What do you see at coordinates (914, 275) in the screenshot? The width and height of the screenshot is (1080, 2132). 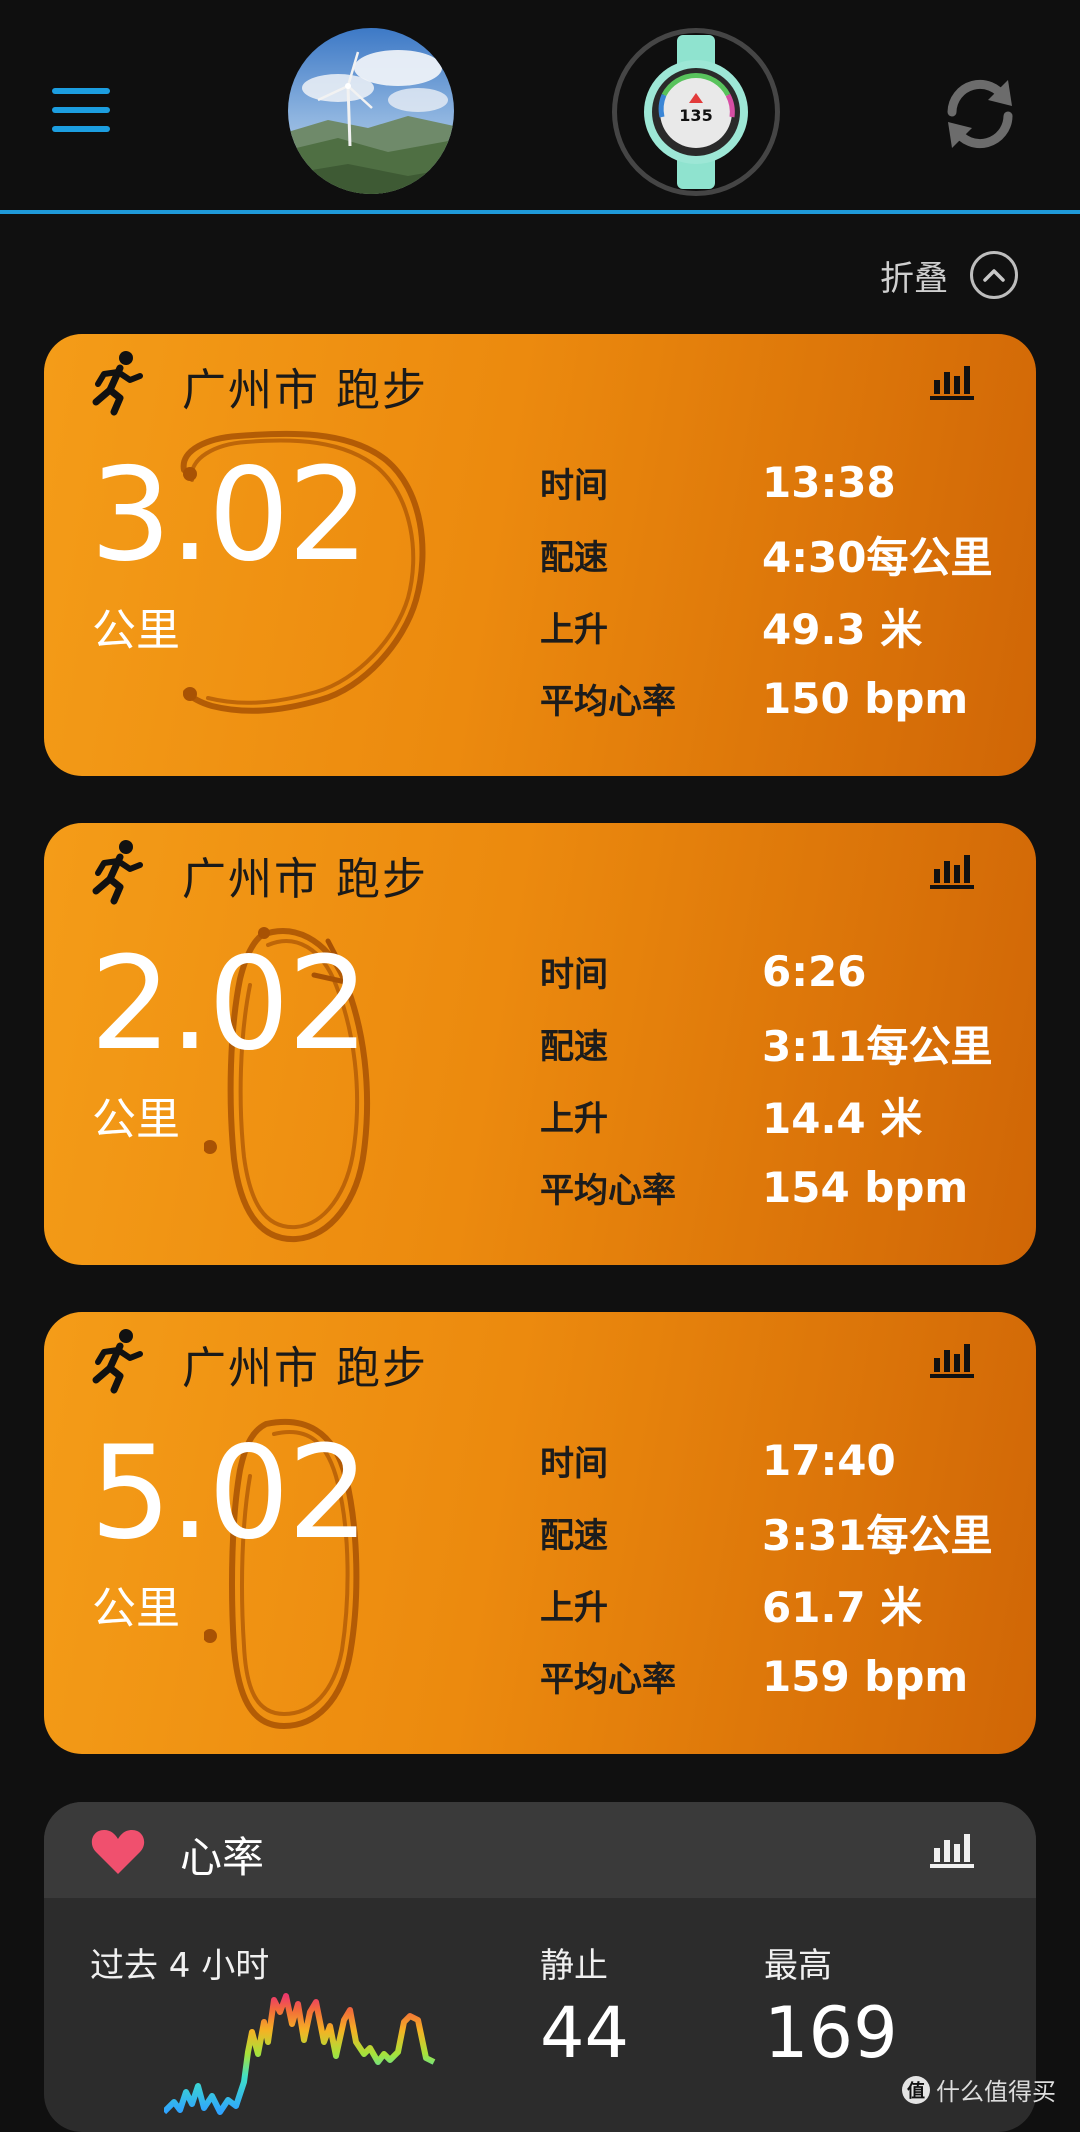 I see `collapse-label: 折叠` at bounding box center [914, 275].